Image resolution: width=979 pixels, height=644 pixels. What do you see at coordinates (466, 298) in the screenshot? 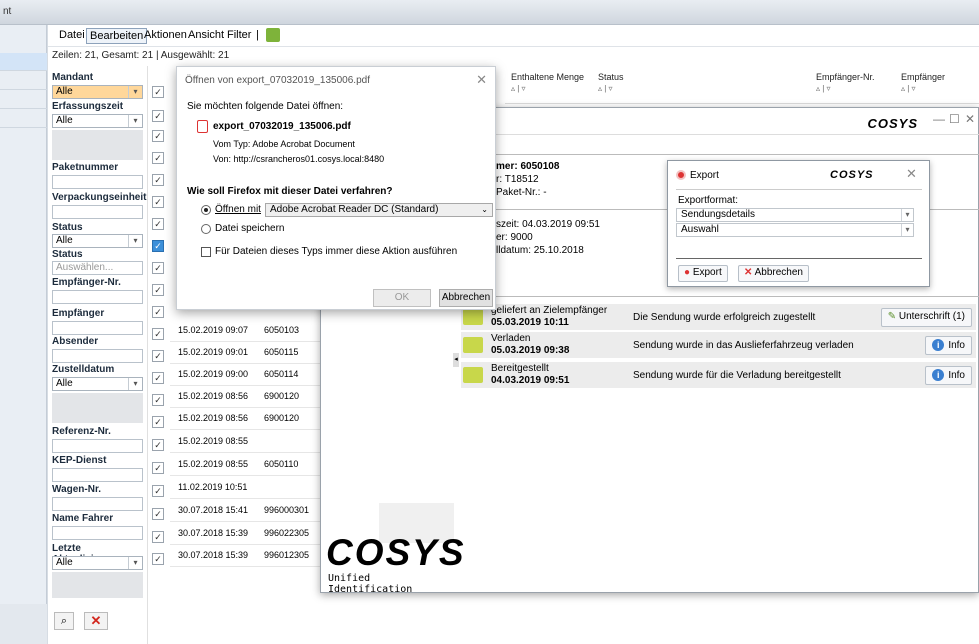
I see `cancel-button: Abbrechen` at bounding box center [466, 298].